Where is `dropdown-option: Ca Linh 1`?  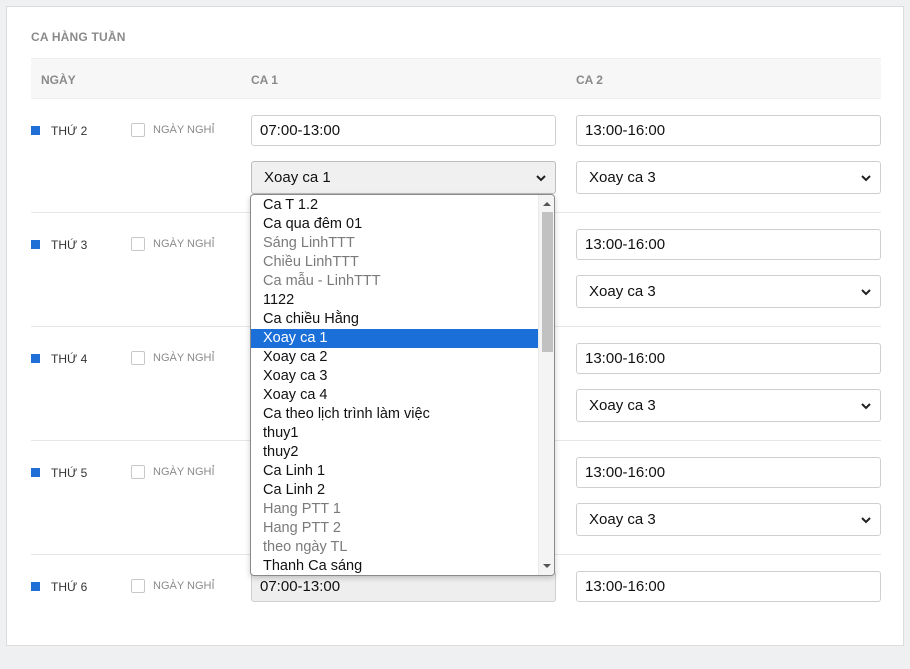 dropdown-option: Ca Linh 1 is located at coordinates (394, 471).